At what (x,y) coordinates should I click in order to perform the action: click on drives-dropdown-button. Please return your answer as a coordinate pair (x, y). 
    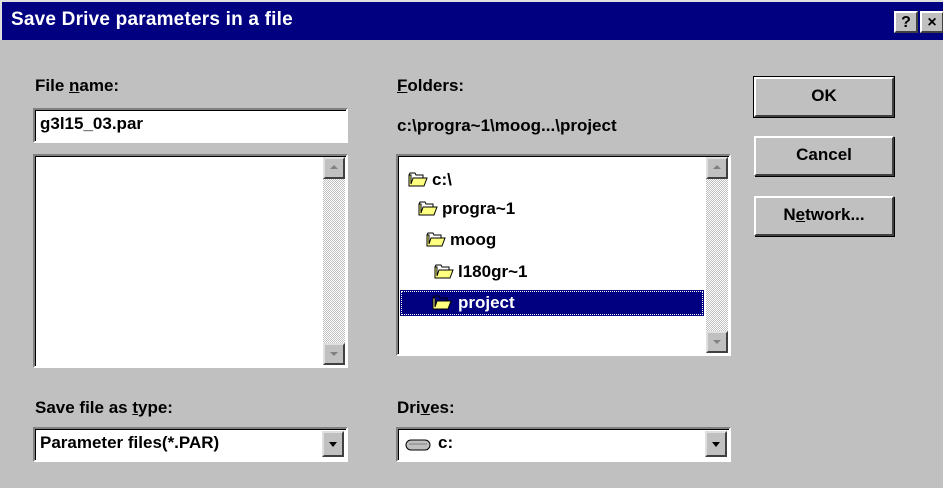
    Looking at the image, I should click on (716, 444).